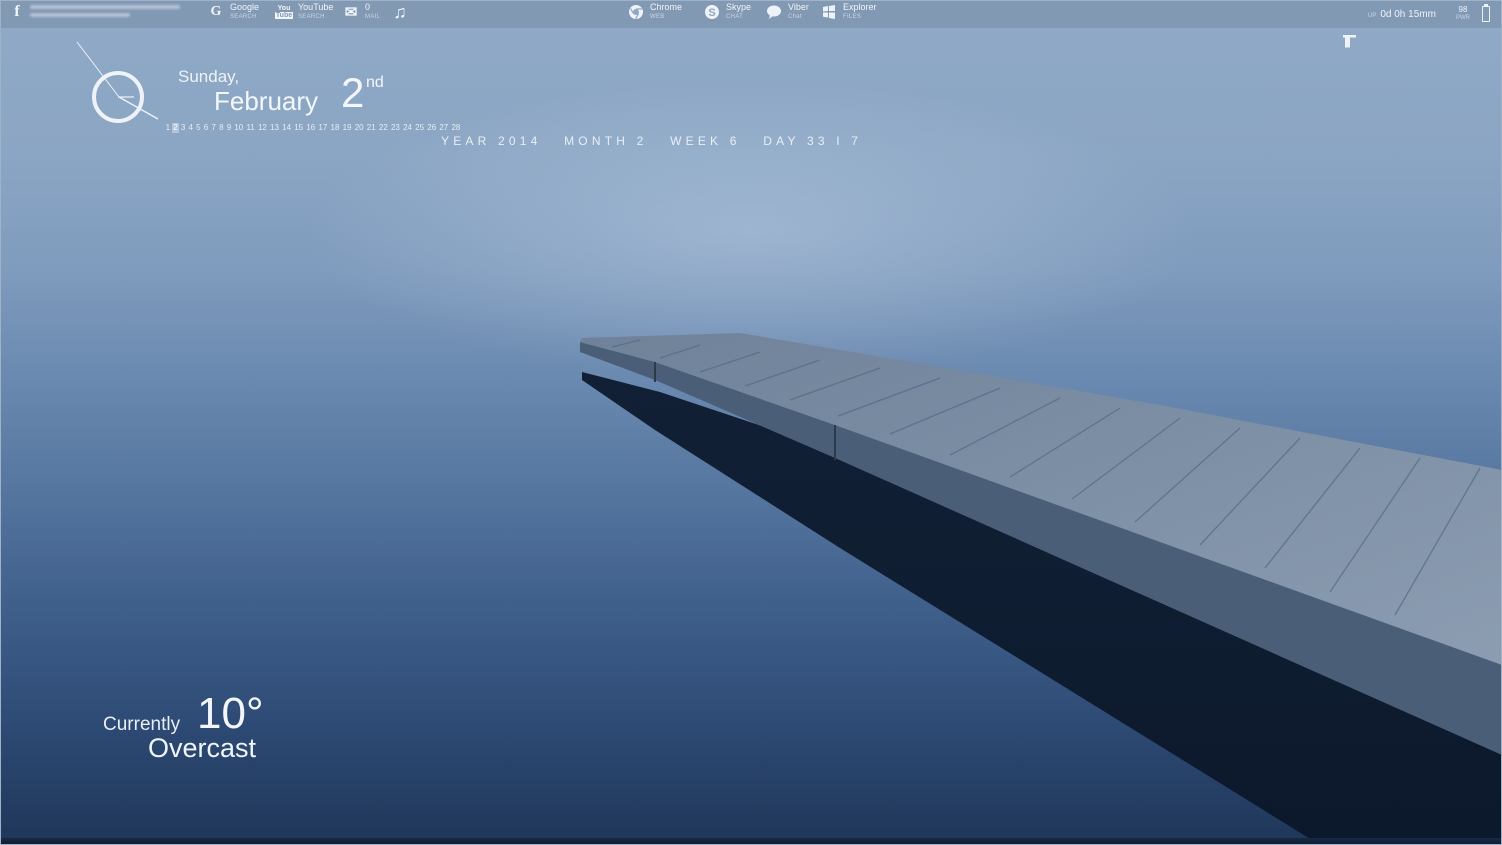 The width and height of the screenshot is (1502, 845). I want to click on calendar-day: 25, so click(420, 127).